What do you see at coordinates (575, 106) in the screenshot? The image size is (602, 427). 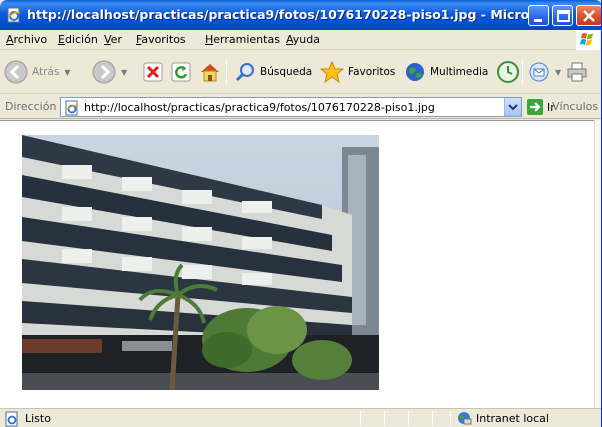 I see `links-toolbar: Vínculos` at bounding box center [575, 106].